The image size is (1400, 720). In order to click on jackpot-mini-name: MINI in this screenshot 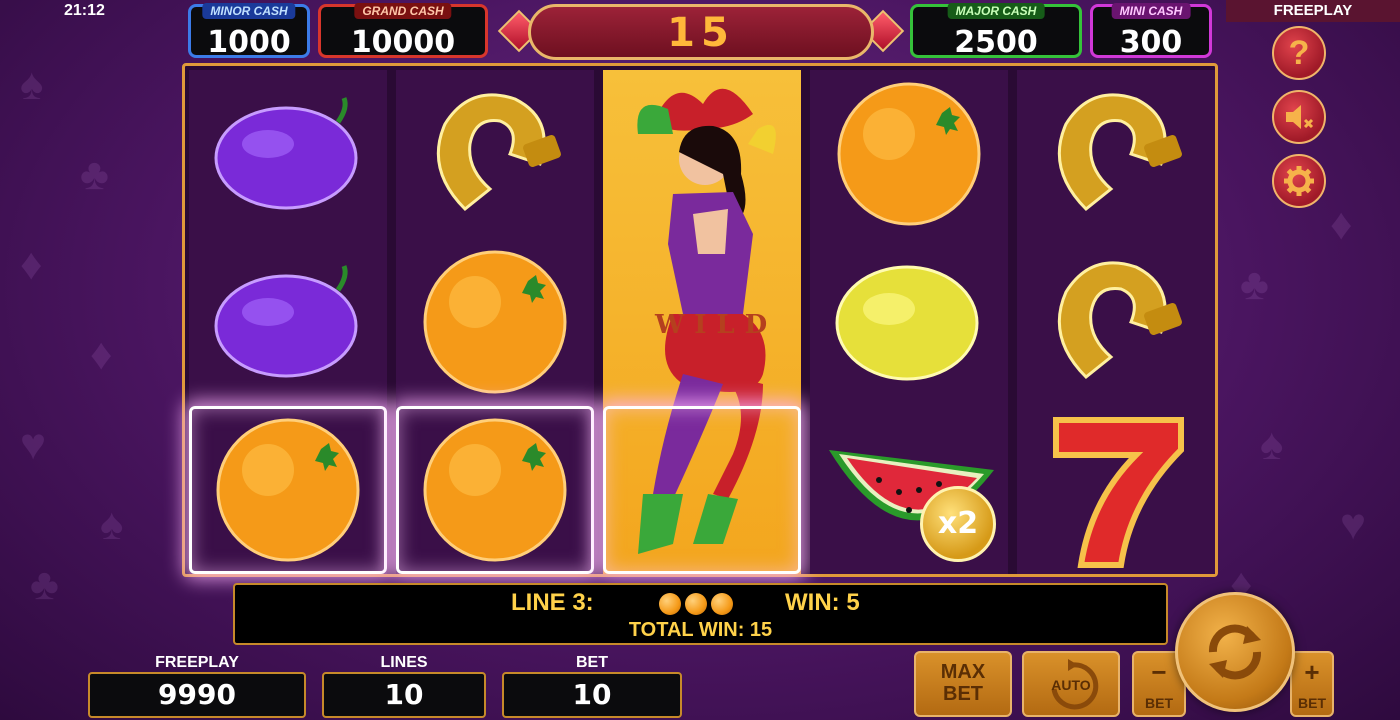, I will do `click(1132, 11)`.